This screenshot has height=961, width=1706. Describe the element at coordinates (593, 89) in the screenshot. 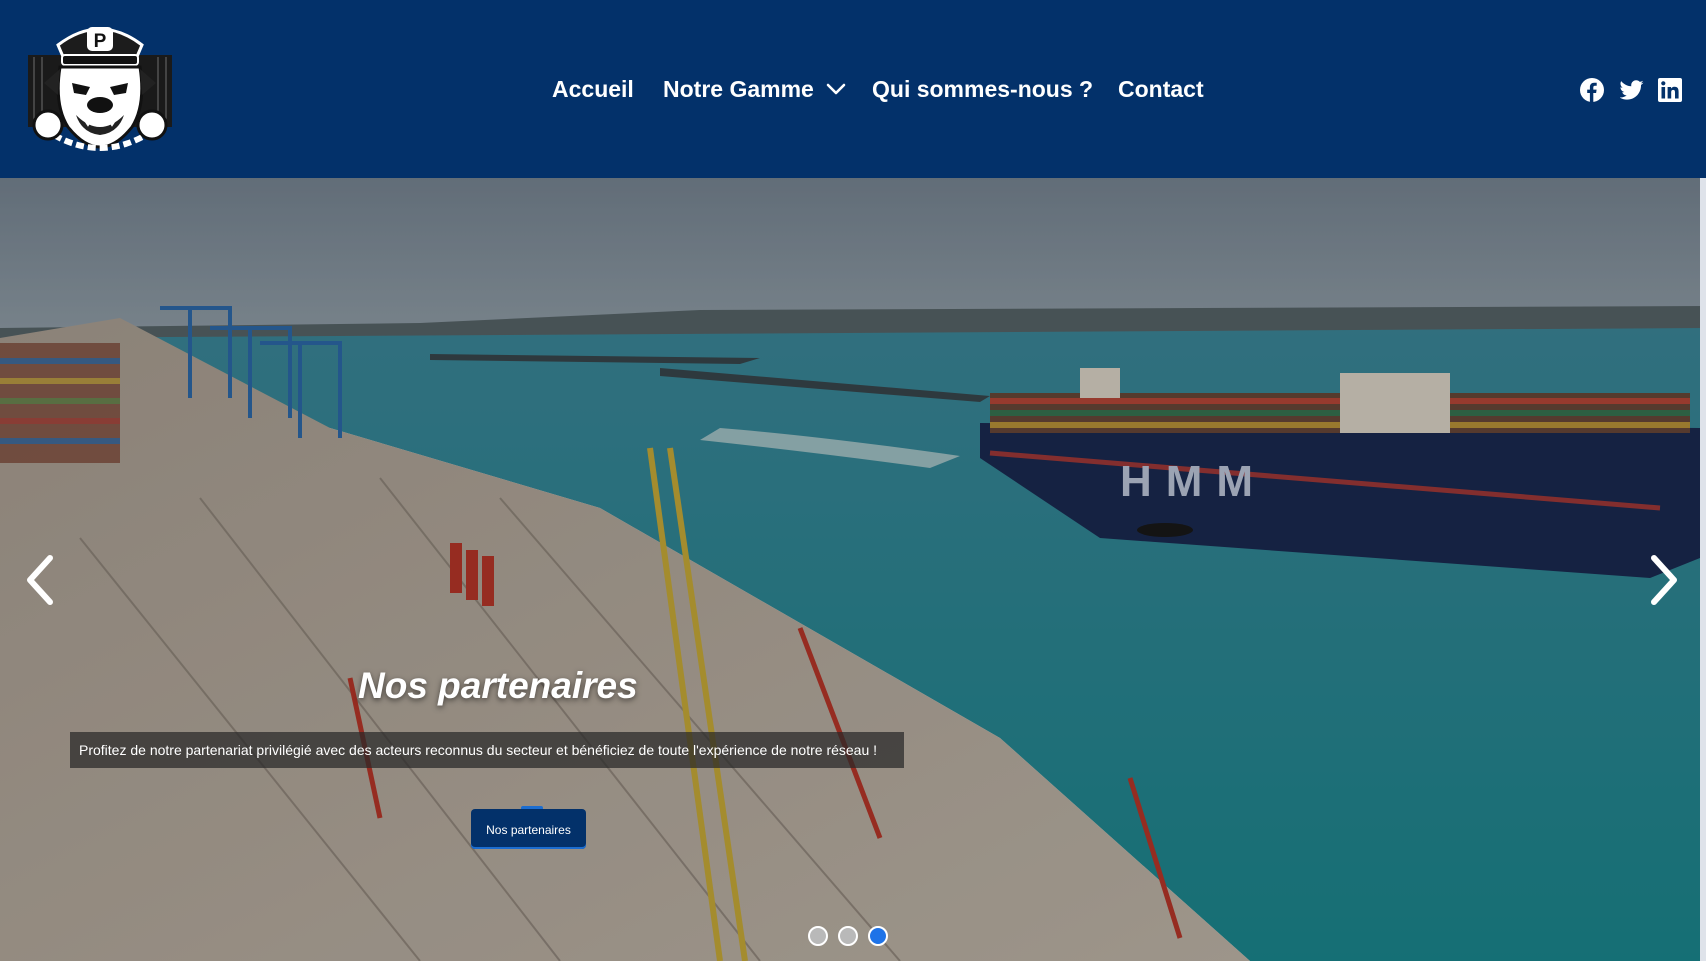

I see `nav-accueil-link: Accueil` at that location.